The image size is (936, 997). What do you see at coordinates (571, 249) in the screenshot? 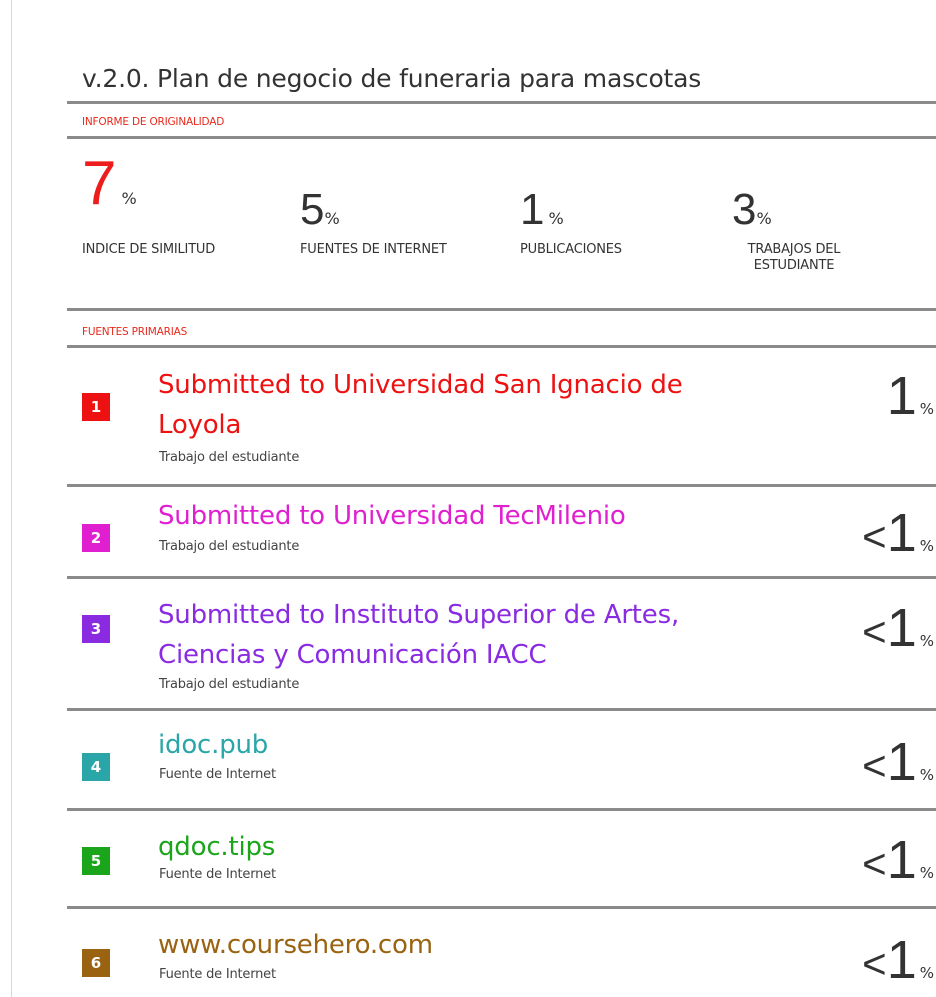
I see `stat-label-publications: PUBLICACIONES` at bounding box center [571, 249].